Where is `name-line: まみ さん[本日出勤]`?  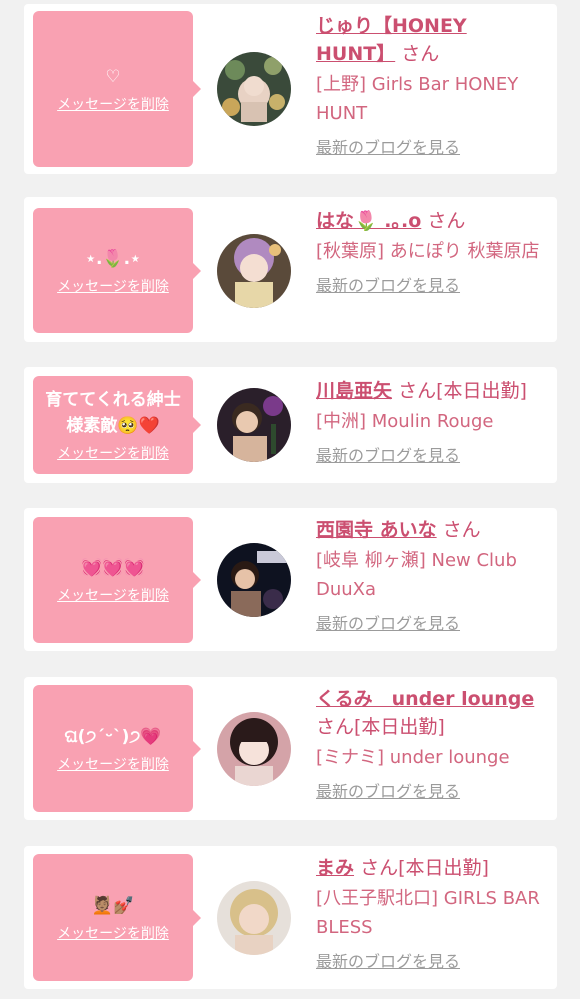
name-line: まみ さん[本日出勤] is located at coordinates (432, 868).